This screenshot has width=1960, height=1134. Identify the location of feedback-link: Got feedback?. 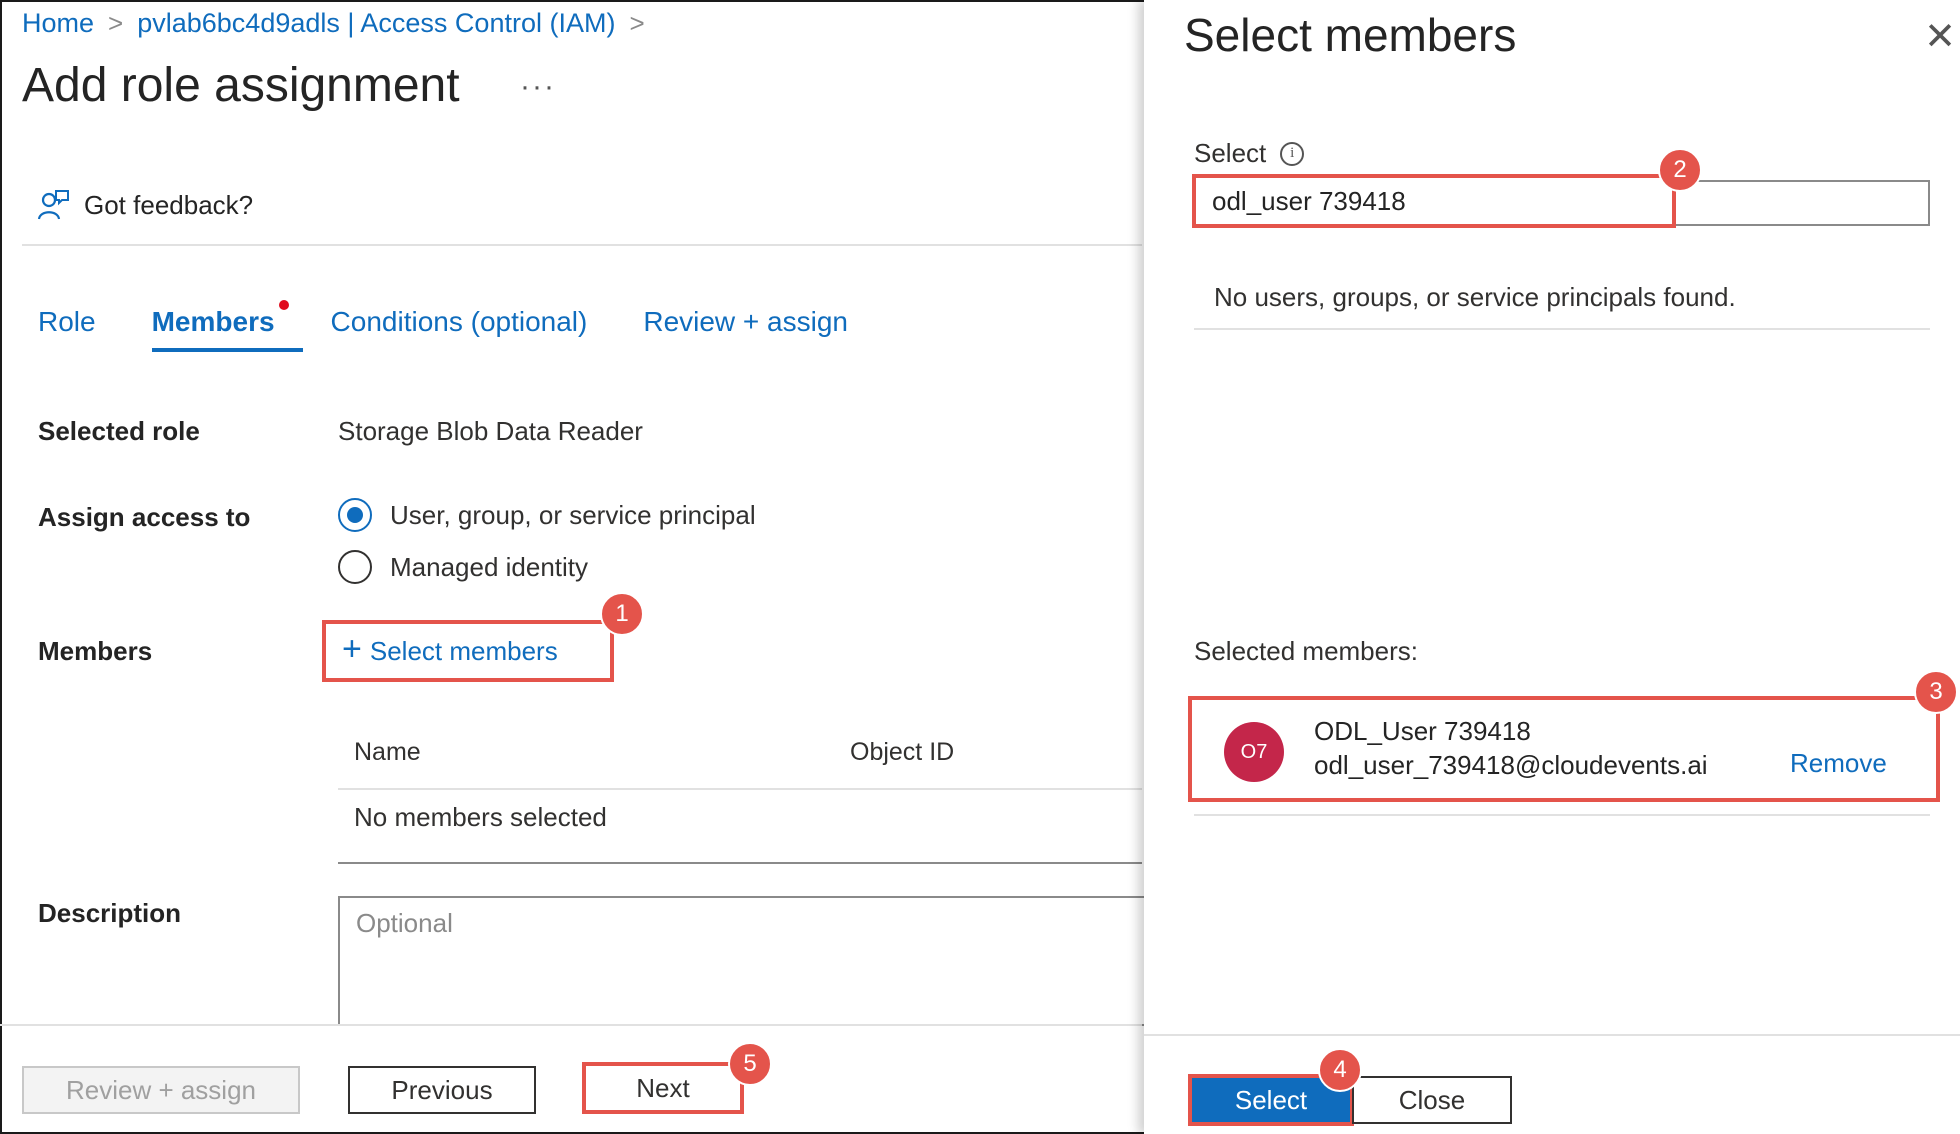
(144, 205).